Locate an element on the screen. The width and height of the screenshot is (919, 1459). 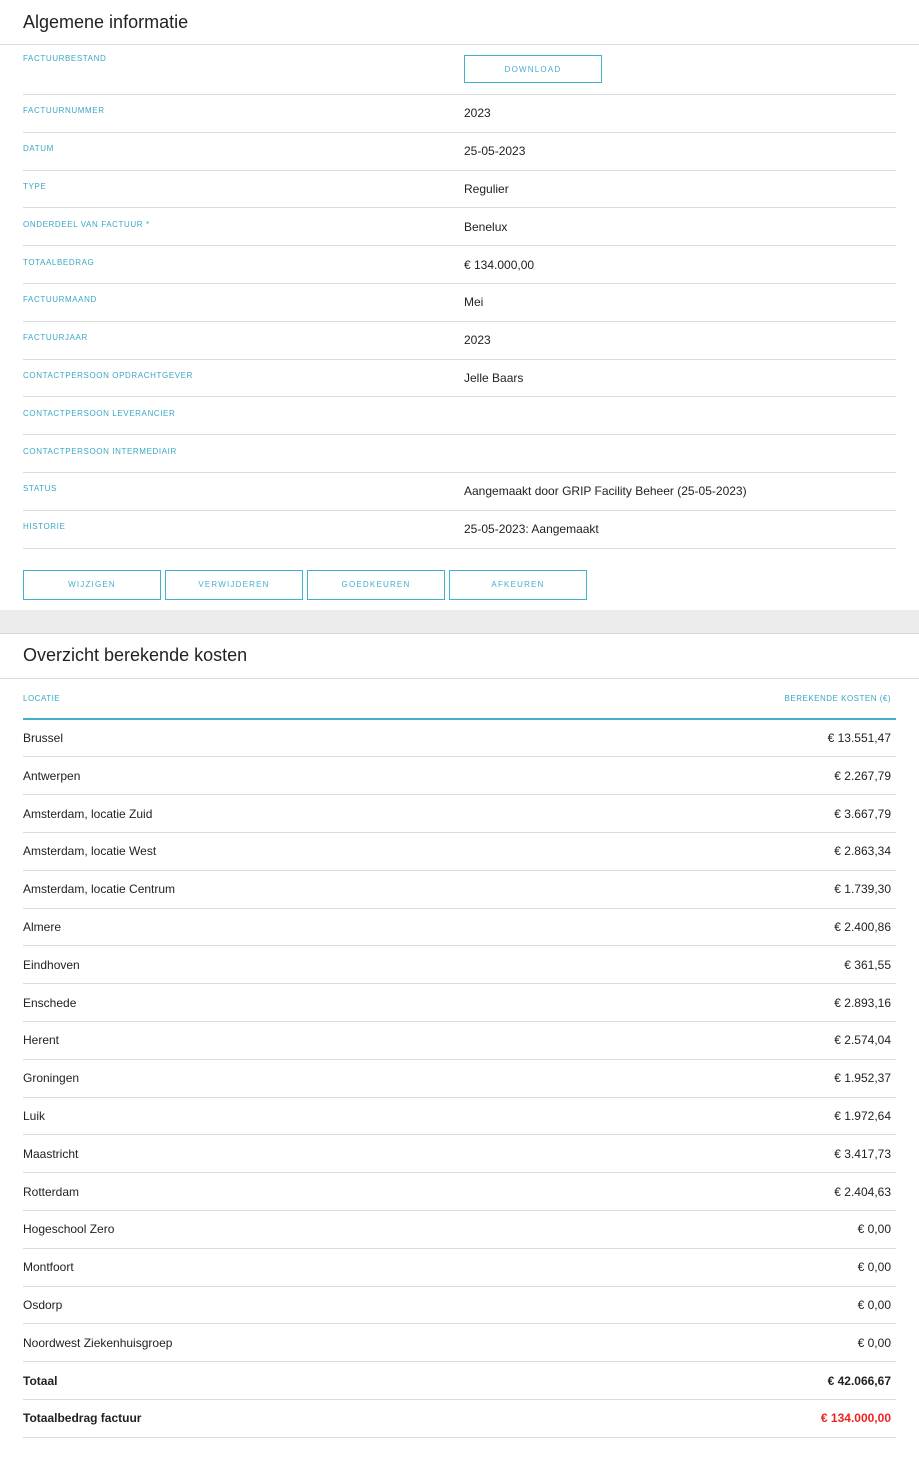
table-header: Locatie Berekende kosten (€) is located at coordinates (459, 699).